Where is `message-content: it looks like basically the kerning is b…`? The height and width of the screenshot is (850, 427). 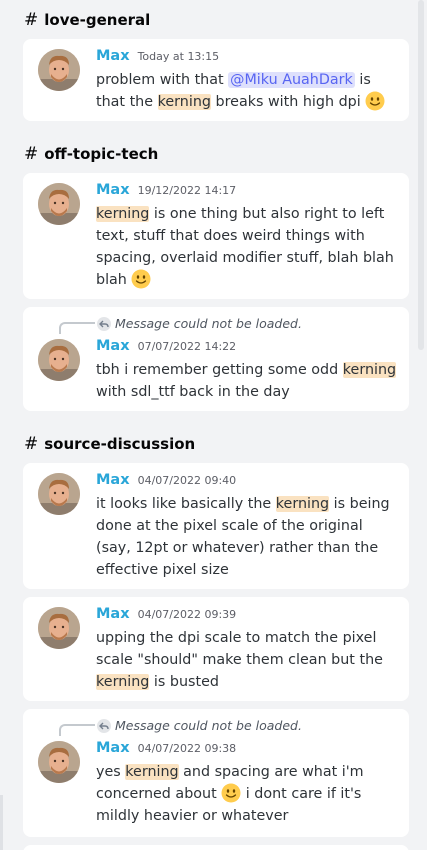
message-content: it looks like basically the kerning is b… is located at coordinates (246, 537).